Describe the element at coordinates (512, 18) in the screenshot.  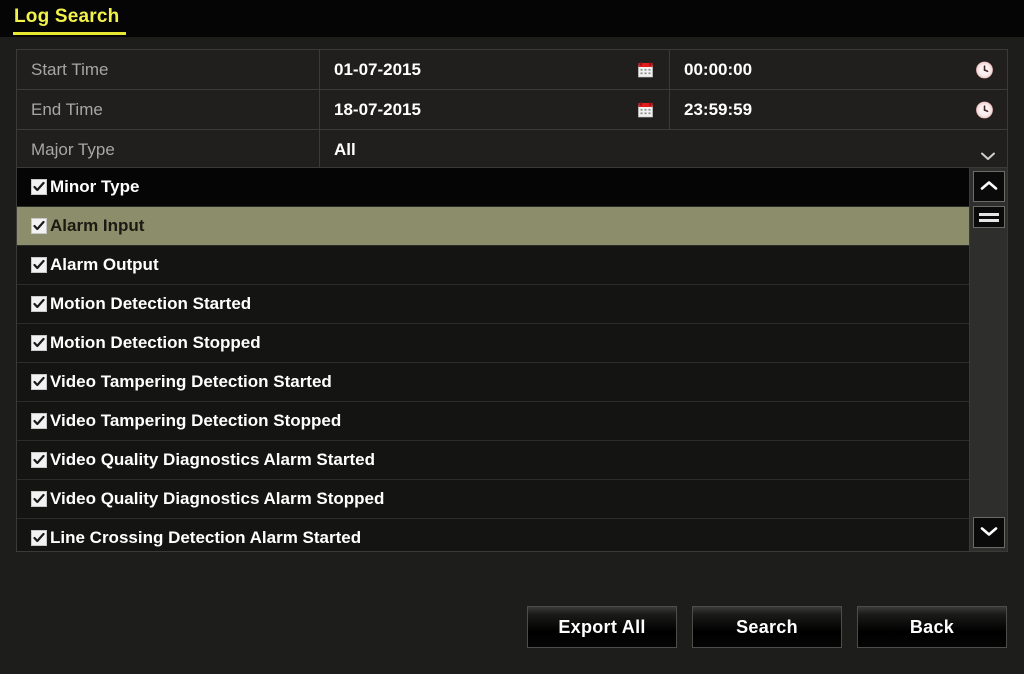
I see `title-bar: Log Search` at that location.